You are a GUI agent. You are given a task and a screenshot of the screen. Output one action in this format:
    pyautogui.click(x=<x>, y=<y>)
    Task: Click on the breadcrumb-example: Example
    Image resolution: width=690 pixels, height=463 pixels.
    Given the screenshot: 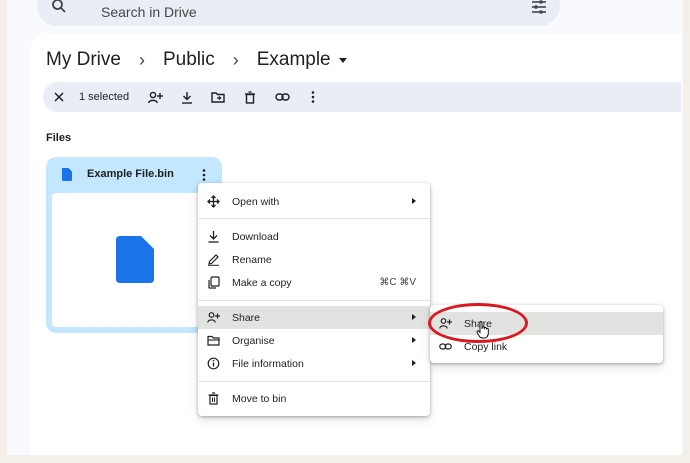 What is the action you would take?
    pyautogui.click(x=294, y=60)
    